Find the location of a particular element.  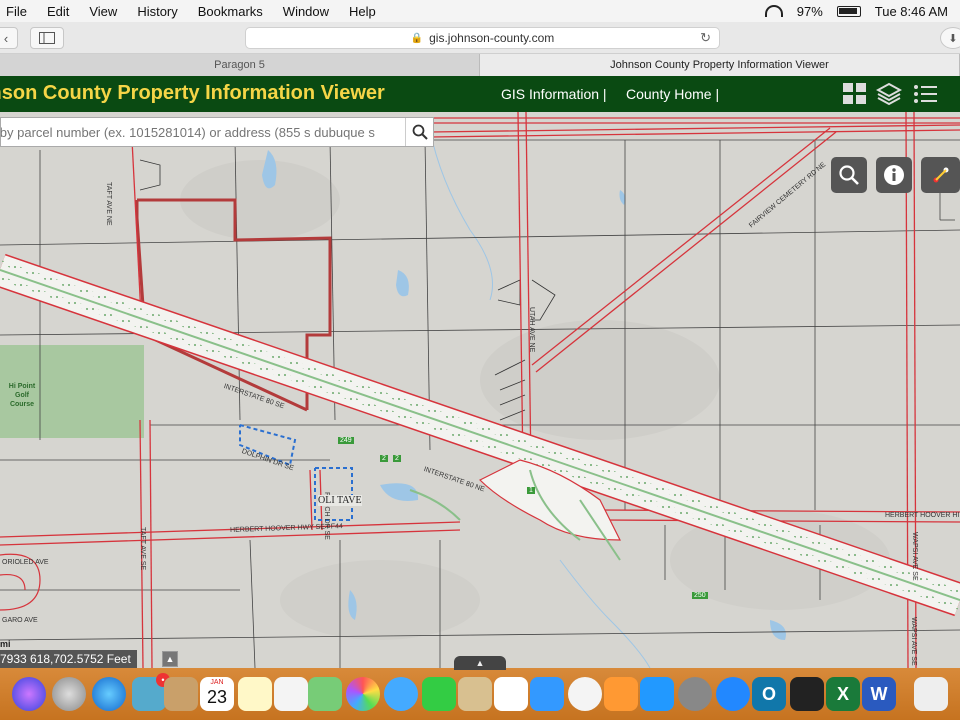

menu-history: History is located at coordinates (157, 11).